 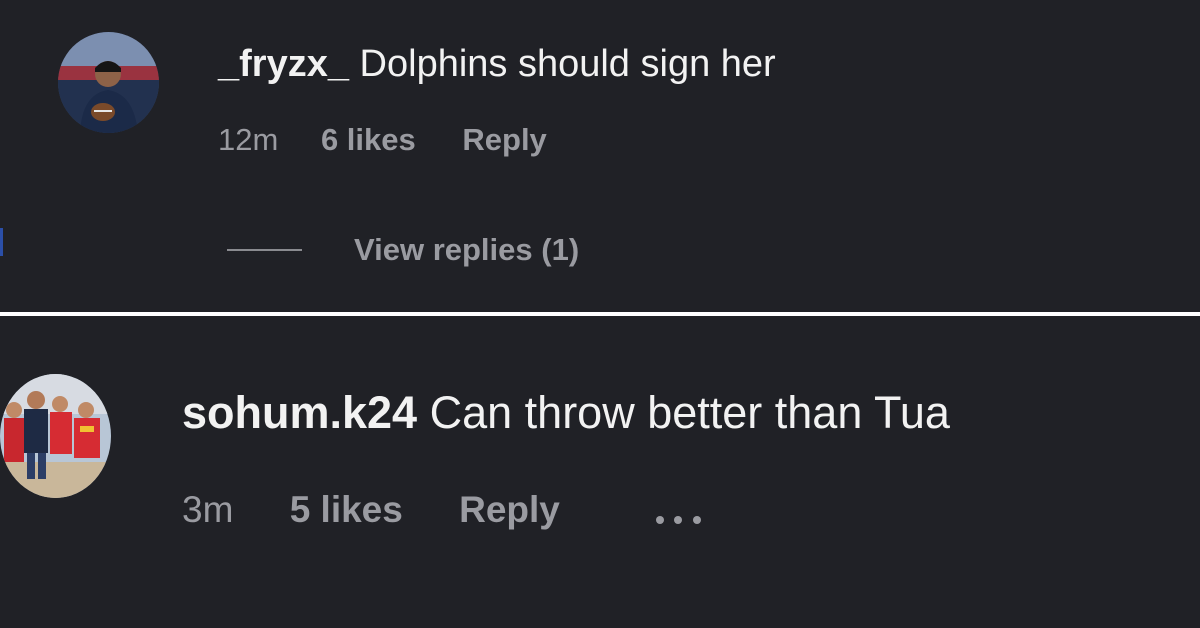 I want to click on avatar-sohum, so click(x=55, y=436).